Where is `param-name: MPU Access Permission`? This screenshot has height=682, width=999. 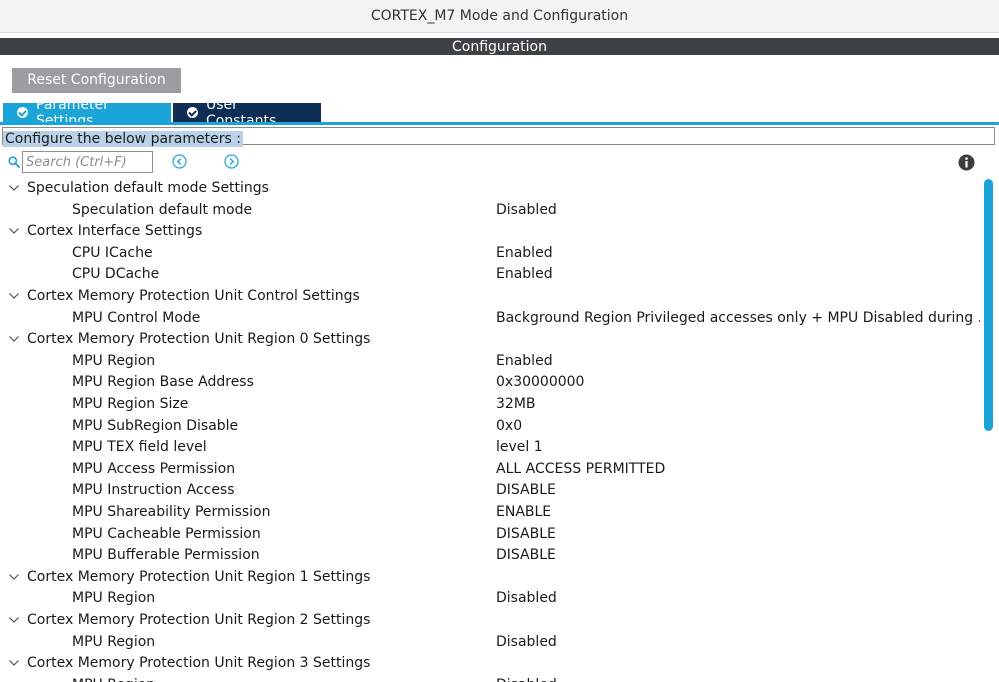 param-name: MPU Access Permission is located at coordinates (154, 468).